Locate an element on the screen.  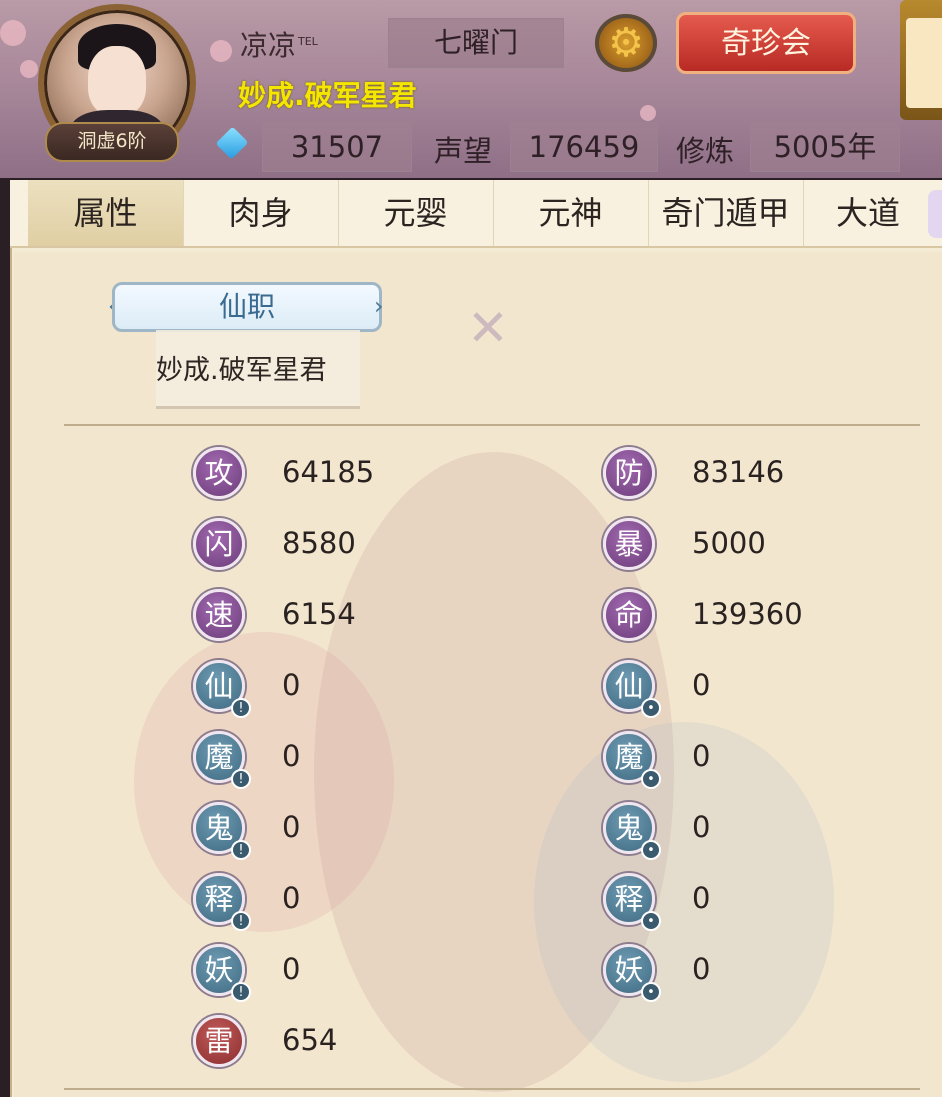
stat-value: 64185 is located at coordinates (328, 472).